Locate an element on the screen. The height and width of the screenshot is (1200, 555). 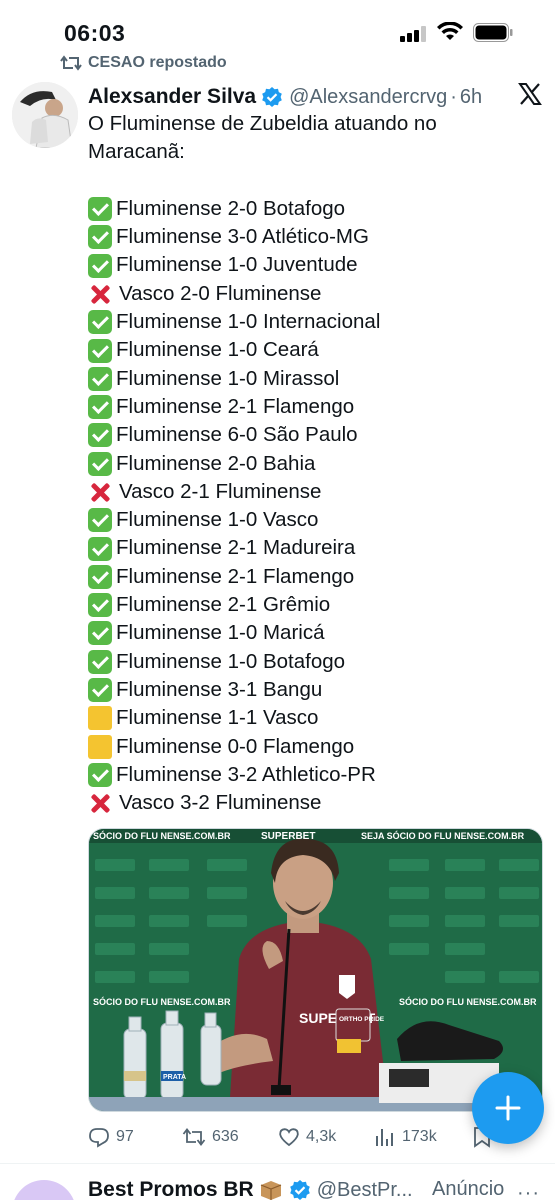
next-author-name: Best Promos BR is located at coordinates (171, 1189).